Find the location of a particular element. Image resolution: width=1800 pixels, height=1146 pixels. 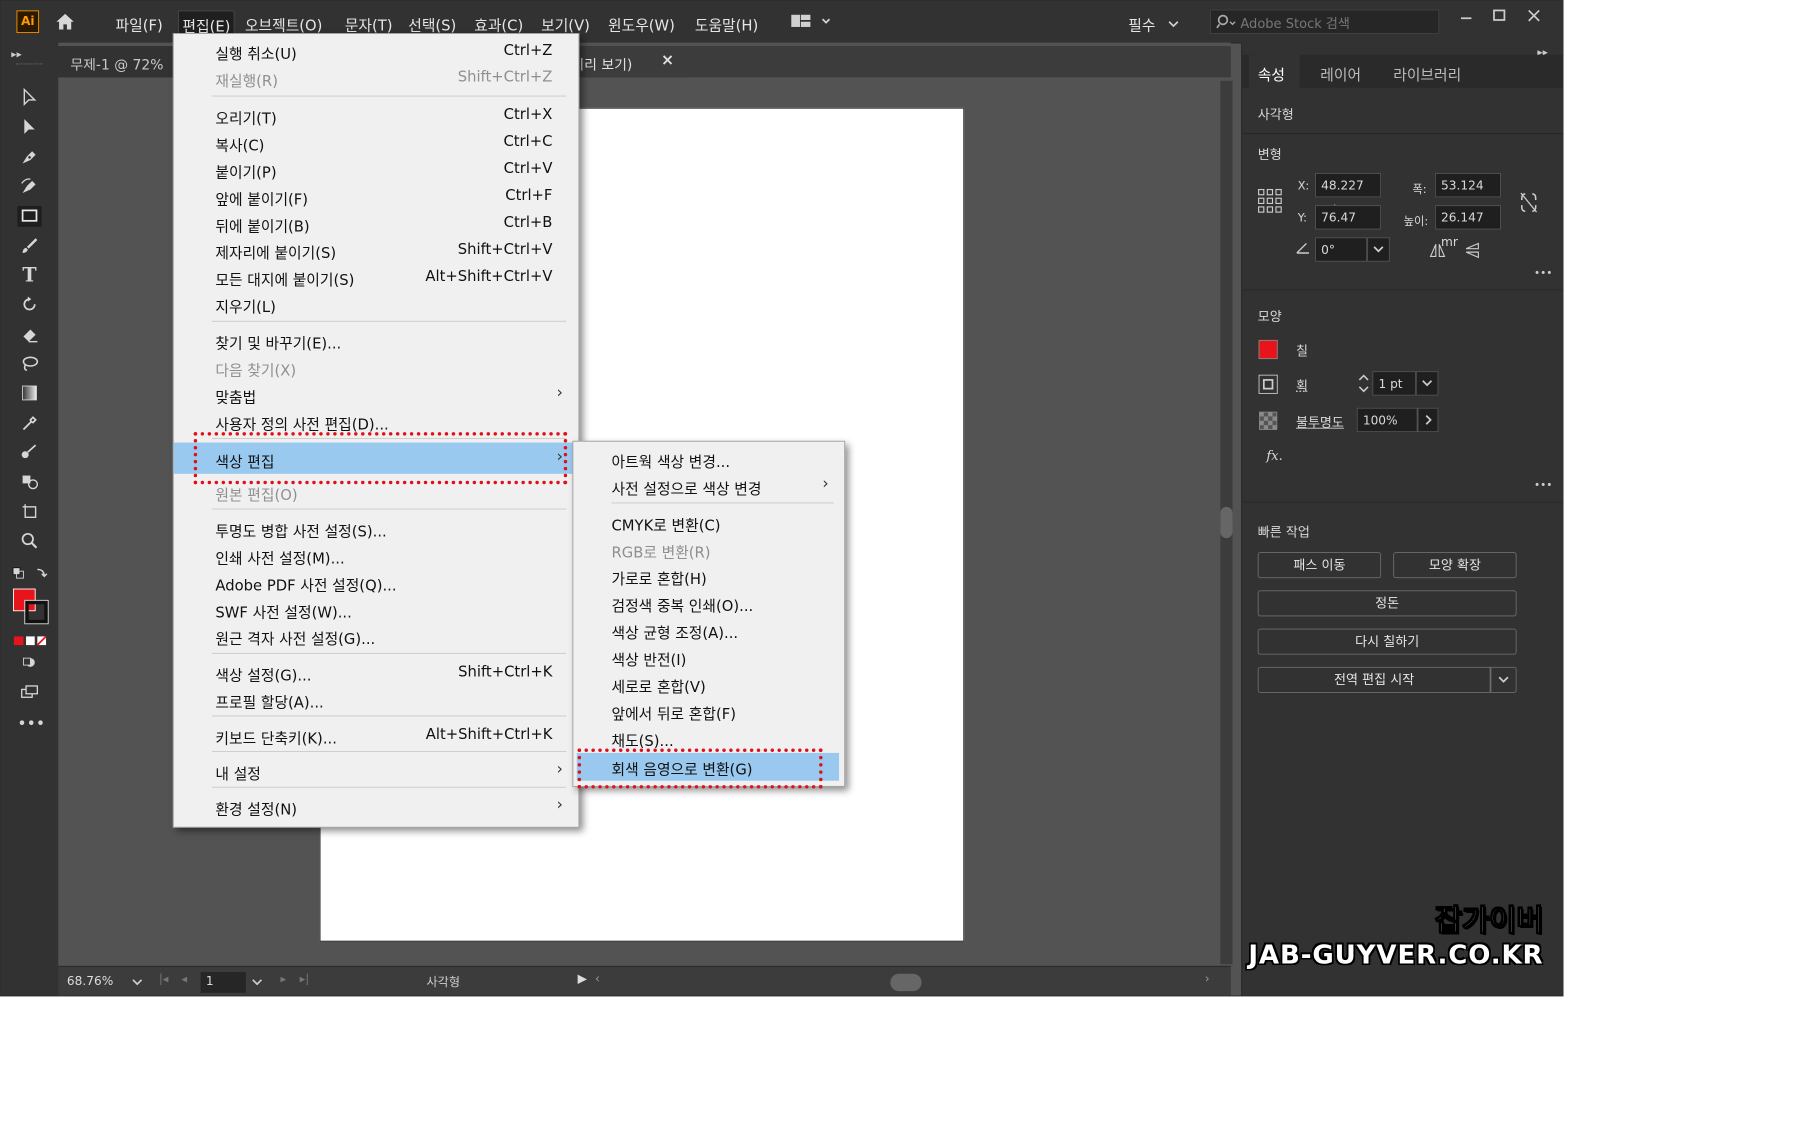

eyedropper-tool-icon is located at coordinates (29, 423).